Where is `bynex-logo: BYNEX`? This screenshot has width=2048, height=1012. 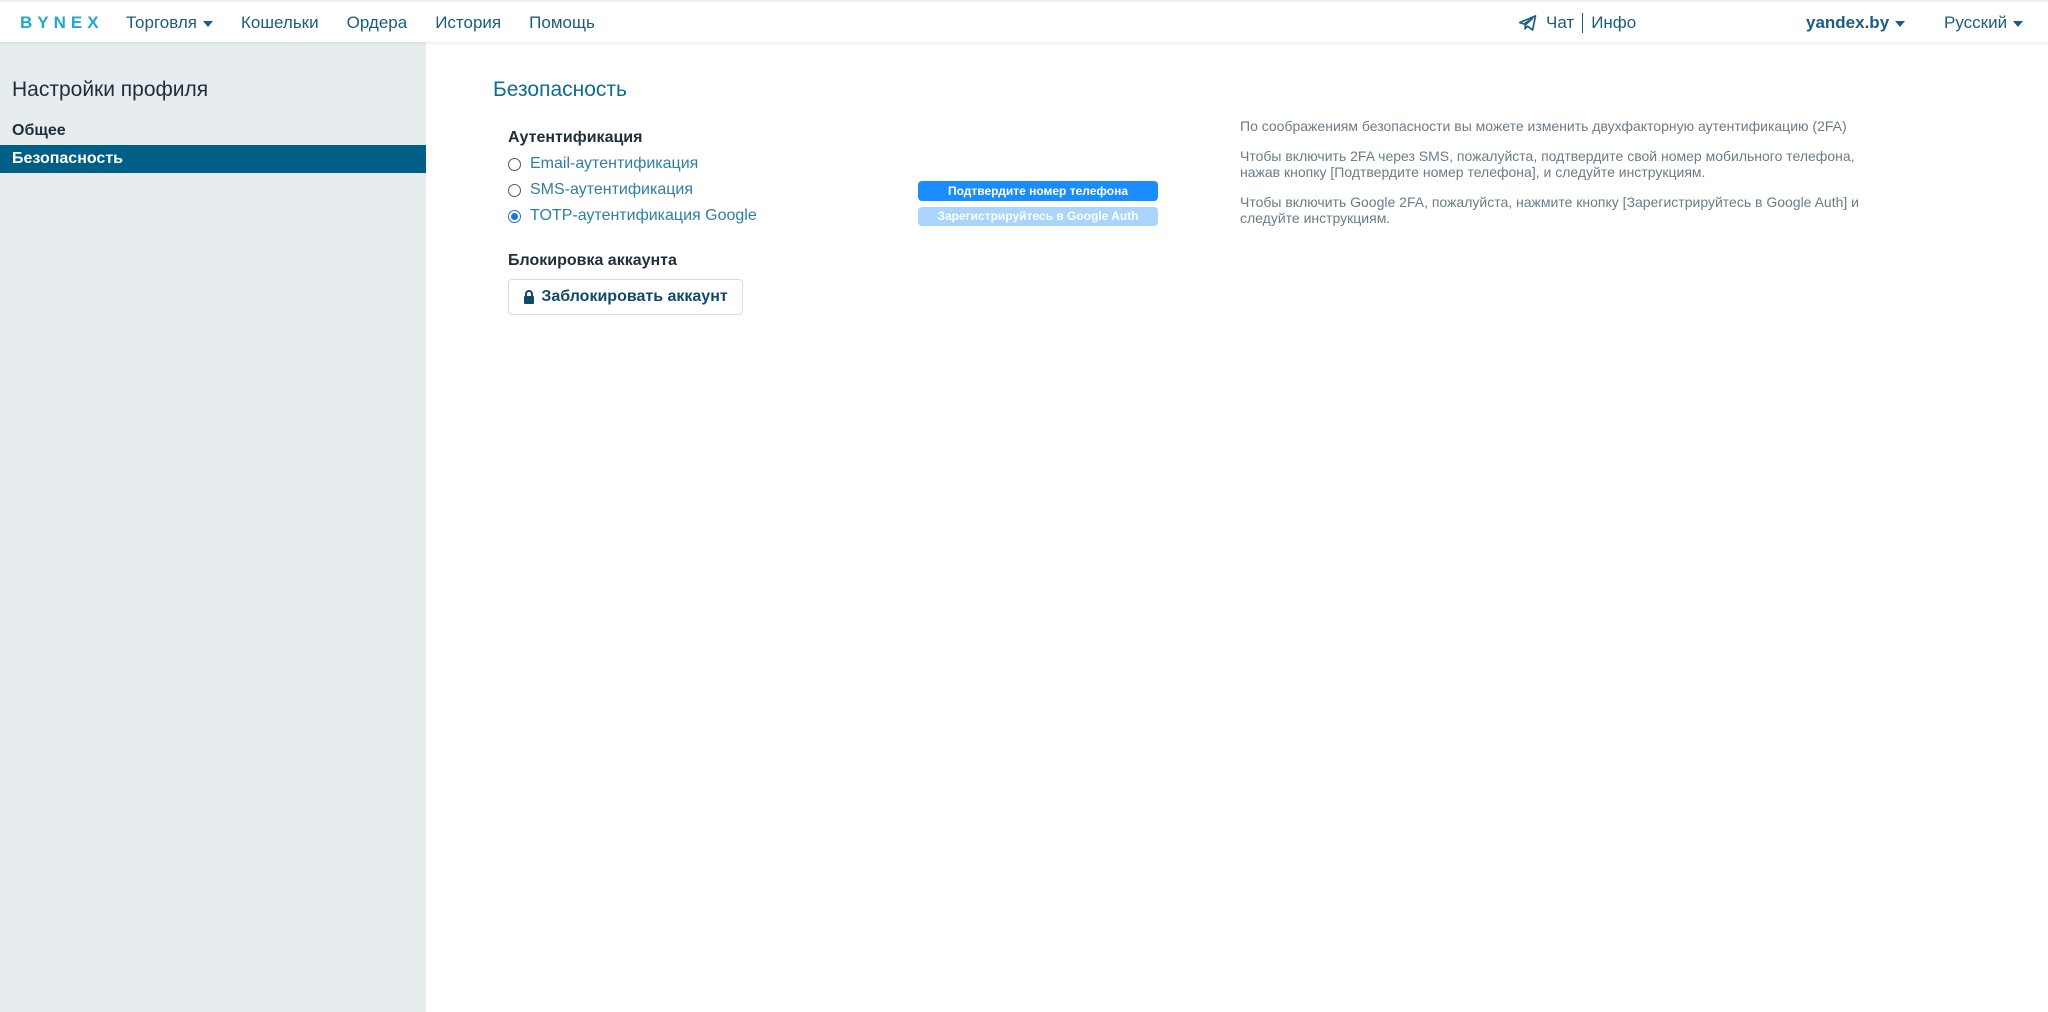
bynex-logo: BYNEX is located at coordinates (62, 23).